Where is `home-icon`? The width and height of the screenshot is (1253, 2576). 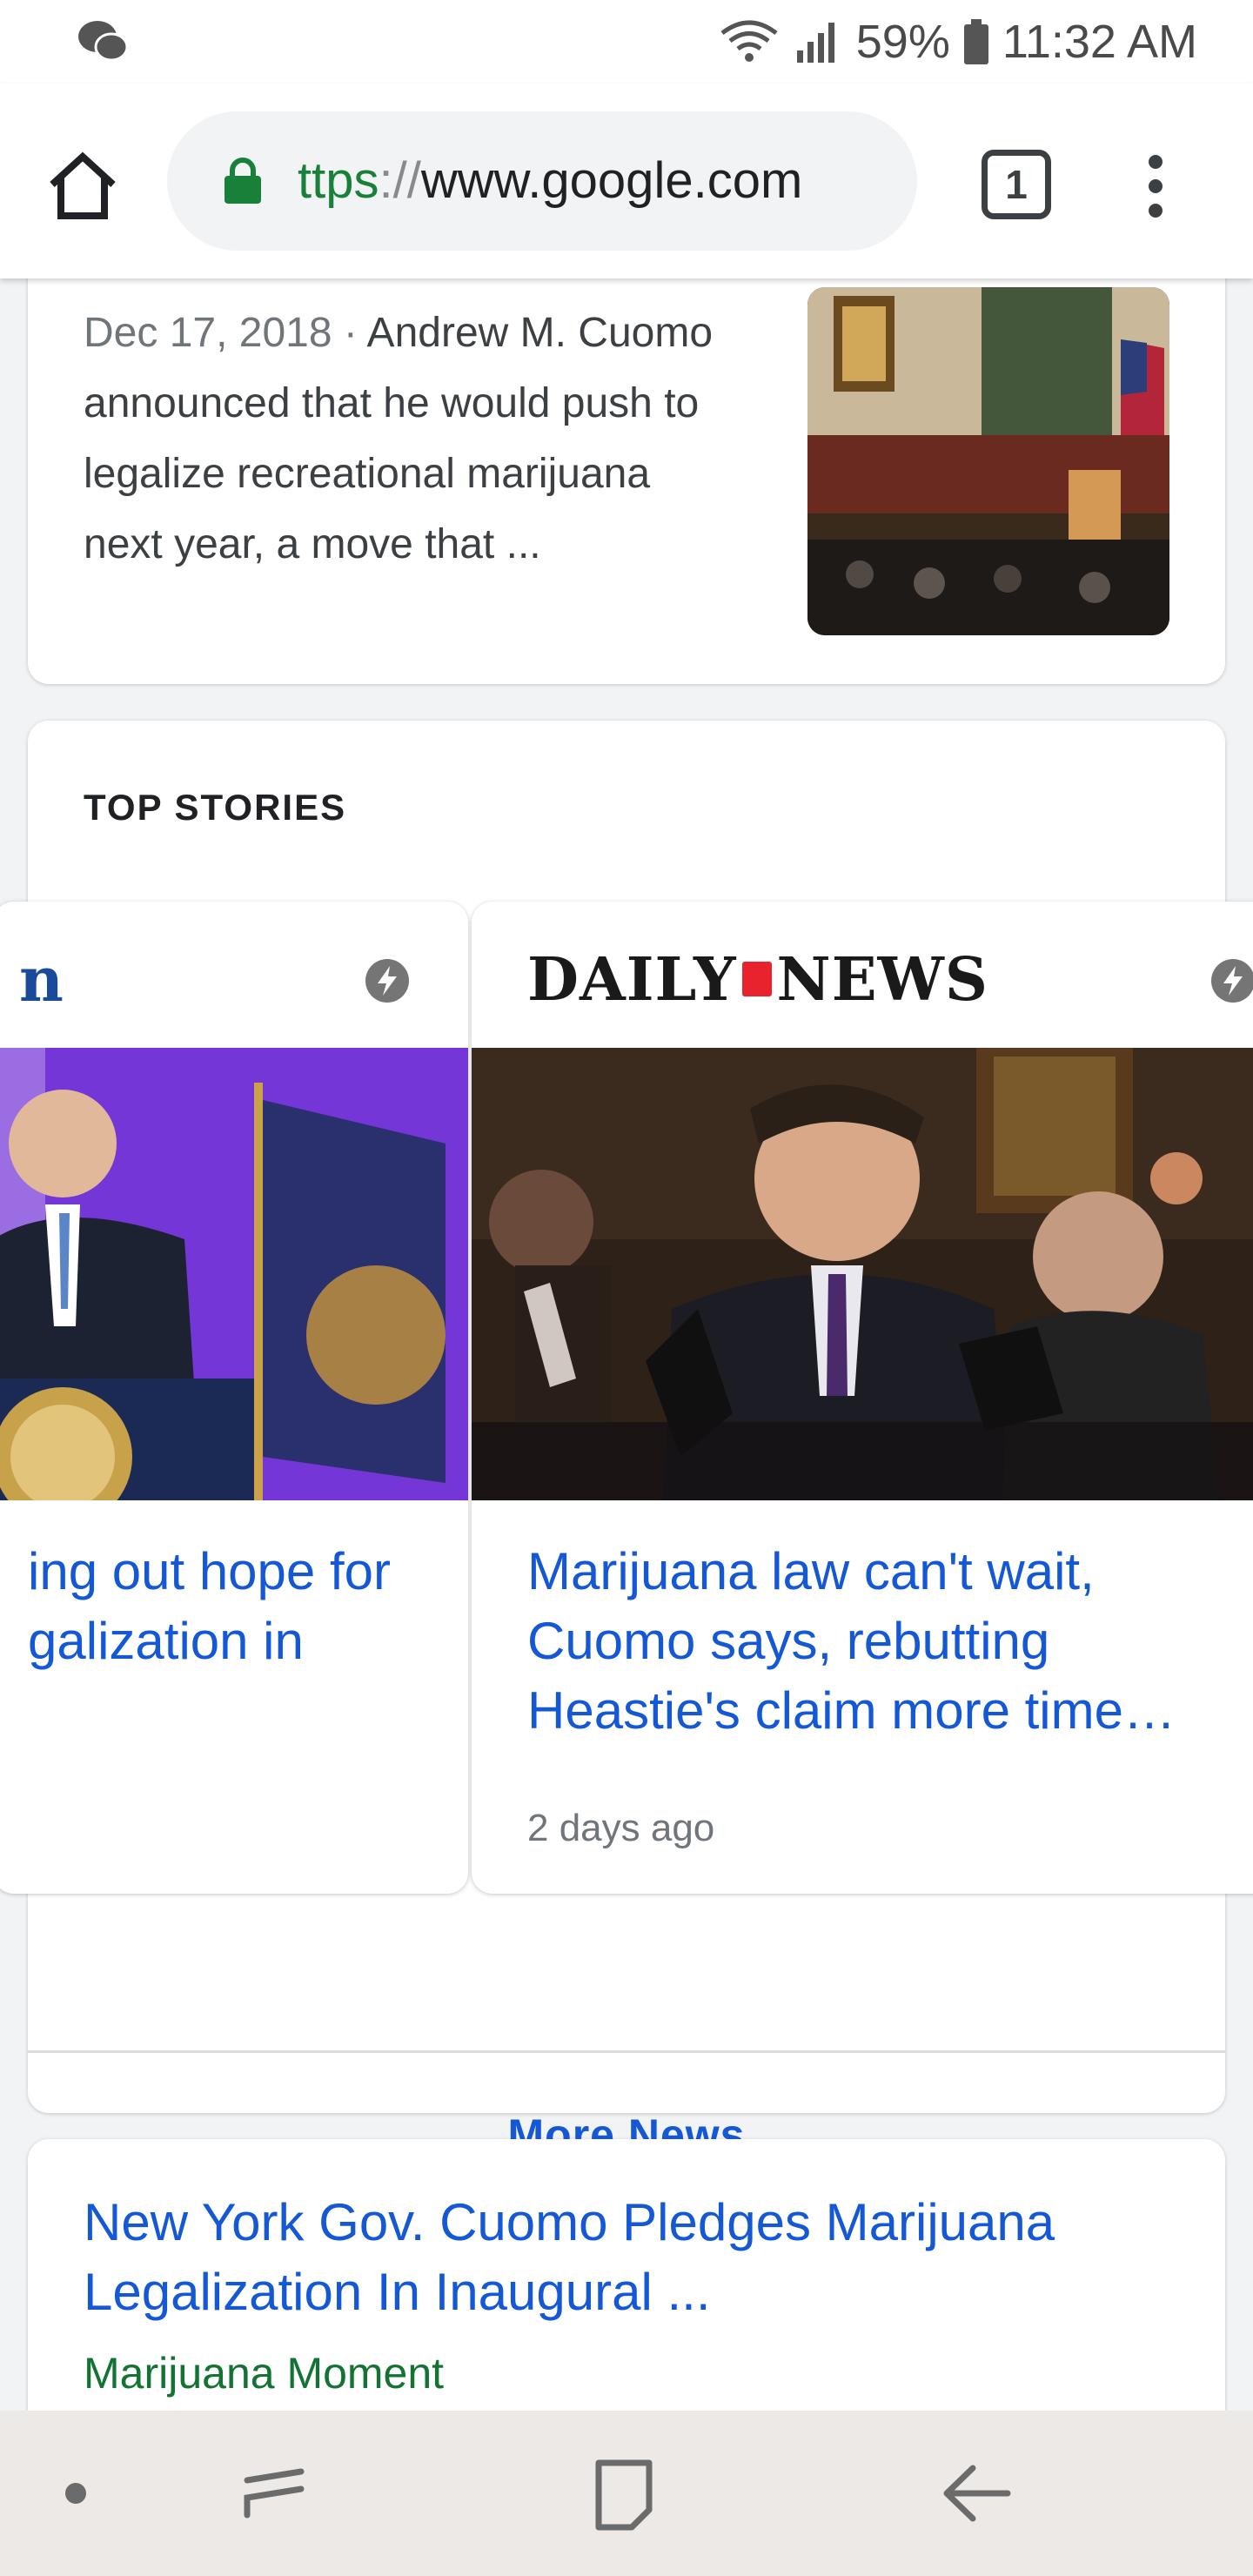 home-icon is located at coordinates (83, 186).